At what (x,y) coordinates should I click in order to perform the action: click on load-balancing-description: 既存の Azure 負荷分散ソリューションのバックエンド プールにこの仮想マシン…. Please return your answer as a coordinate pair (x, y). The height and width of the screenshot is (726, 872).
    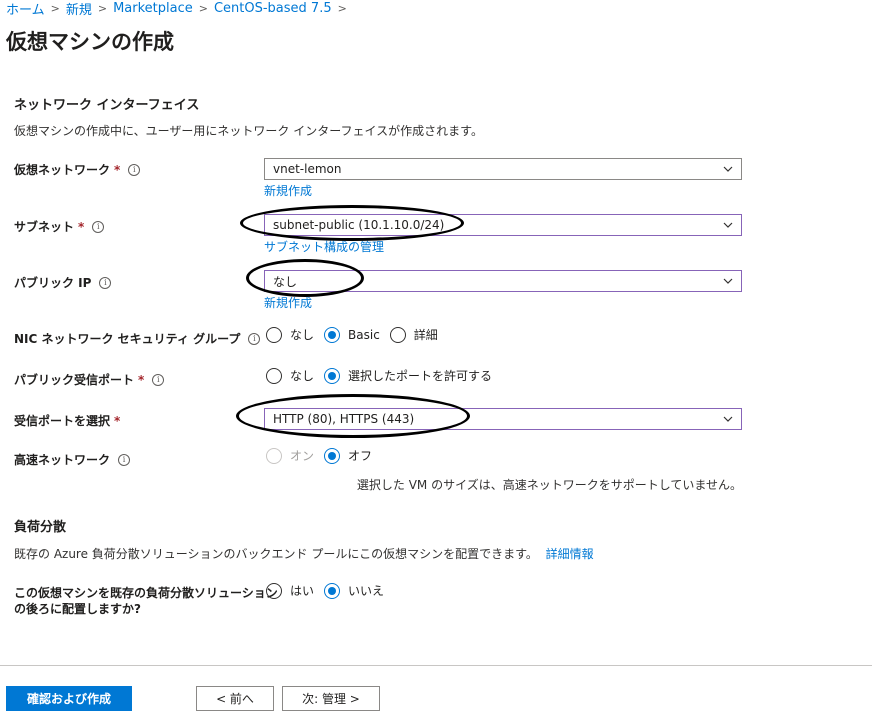
    Looking at the image, I should click on (304, 554).